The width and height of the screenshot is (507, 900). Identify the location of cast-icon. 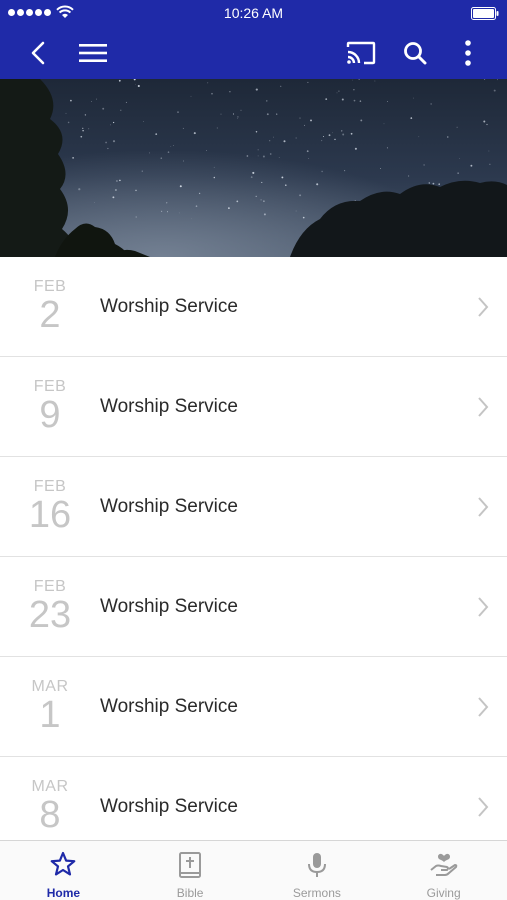
(361, 52).